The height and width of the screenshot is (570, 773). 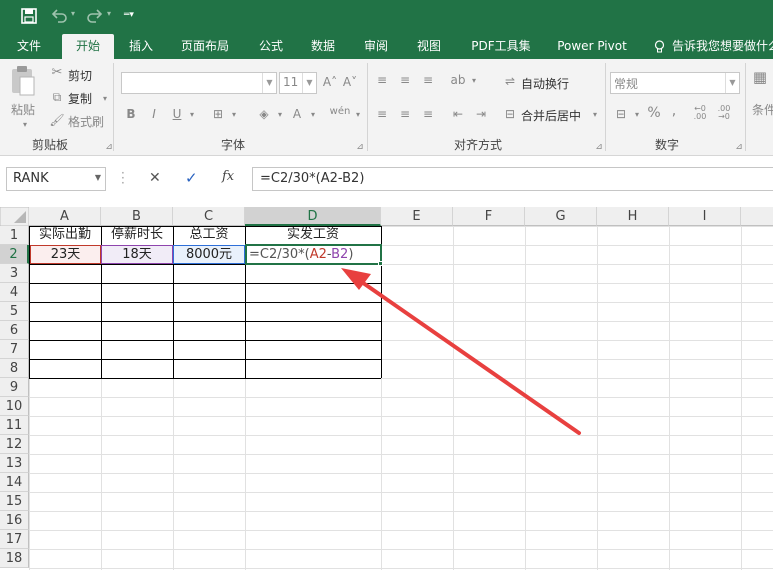 What do you see at coordinates (700, 113) in the screenshot?
I see `increase-decimal-icon: ←0.00` at bounding box center [700, 113].